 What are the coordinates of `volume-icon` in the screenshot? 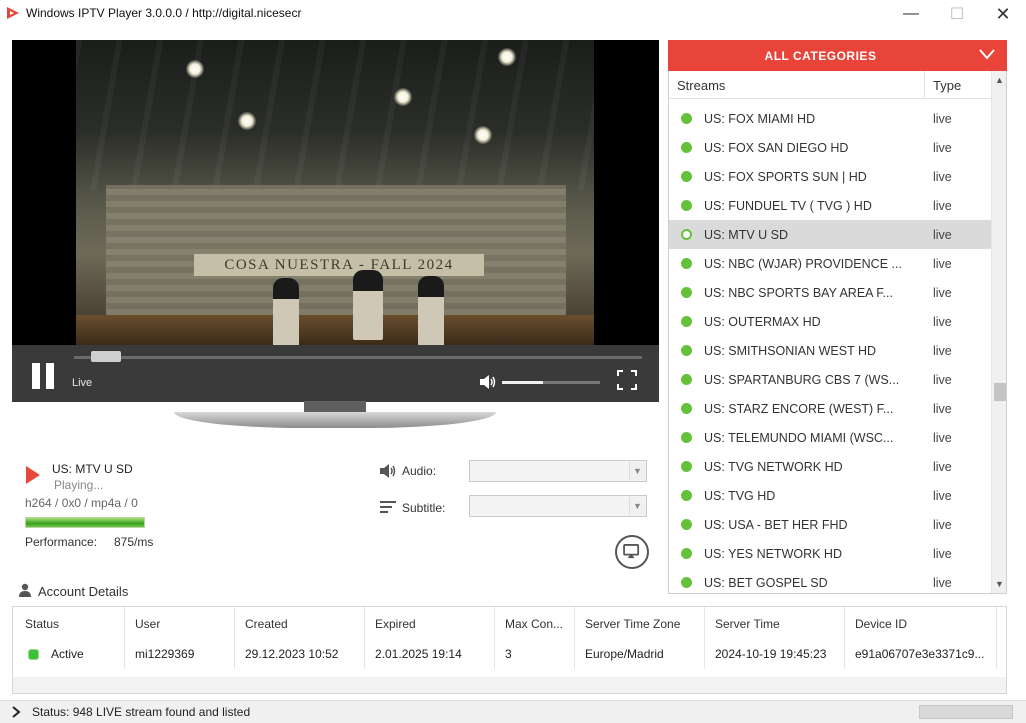 It's located at (488, 382).